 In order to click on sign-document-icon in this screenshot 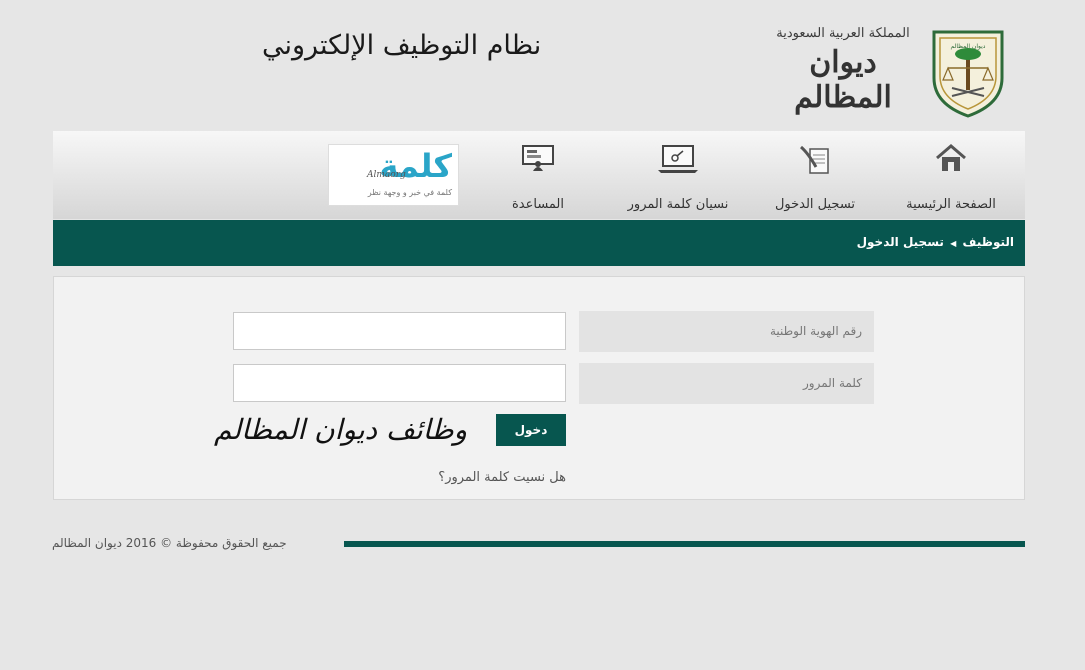, I will do `click(815, 161)`.